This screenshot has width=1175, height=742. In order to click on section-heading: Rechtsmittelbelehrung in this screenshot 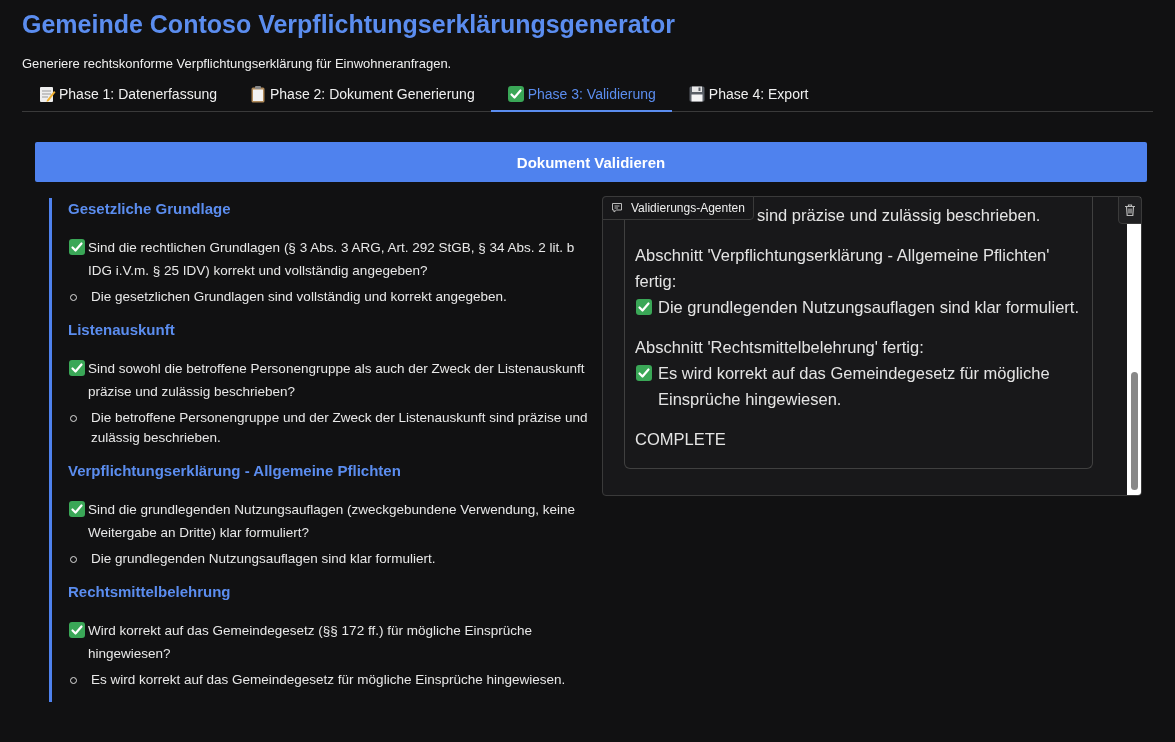, I will do `click(150, 592)`.